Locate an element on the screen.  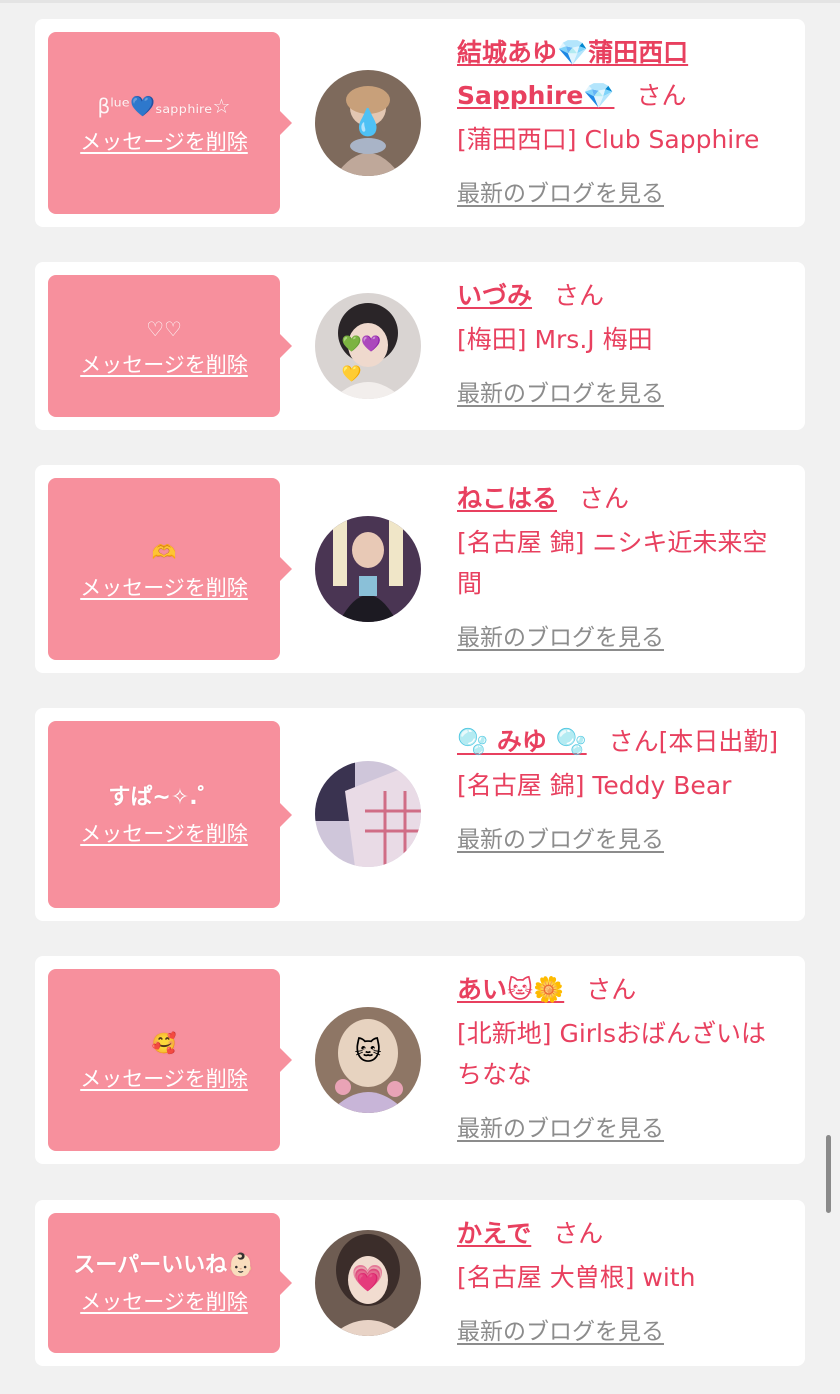
avatar: 🐱 is located at coordinates (368, 1060).